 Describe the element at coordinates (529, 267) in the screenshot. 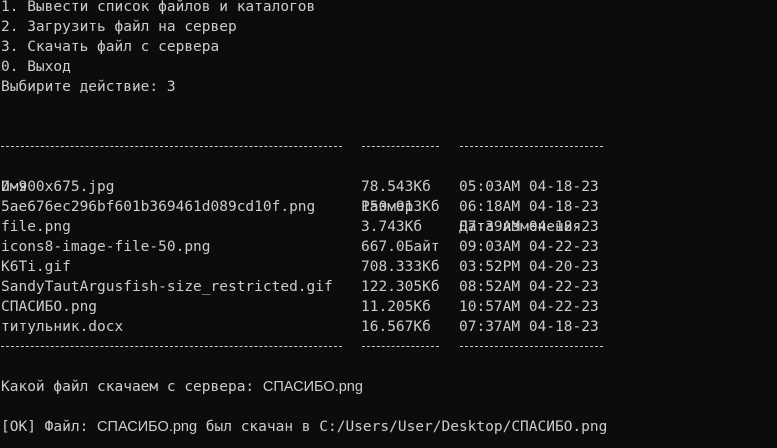

I see `file-date-cell: 03:52PM 04-20-23` at that location.